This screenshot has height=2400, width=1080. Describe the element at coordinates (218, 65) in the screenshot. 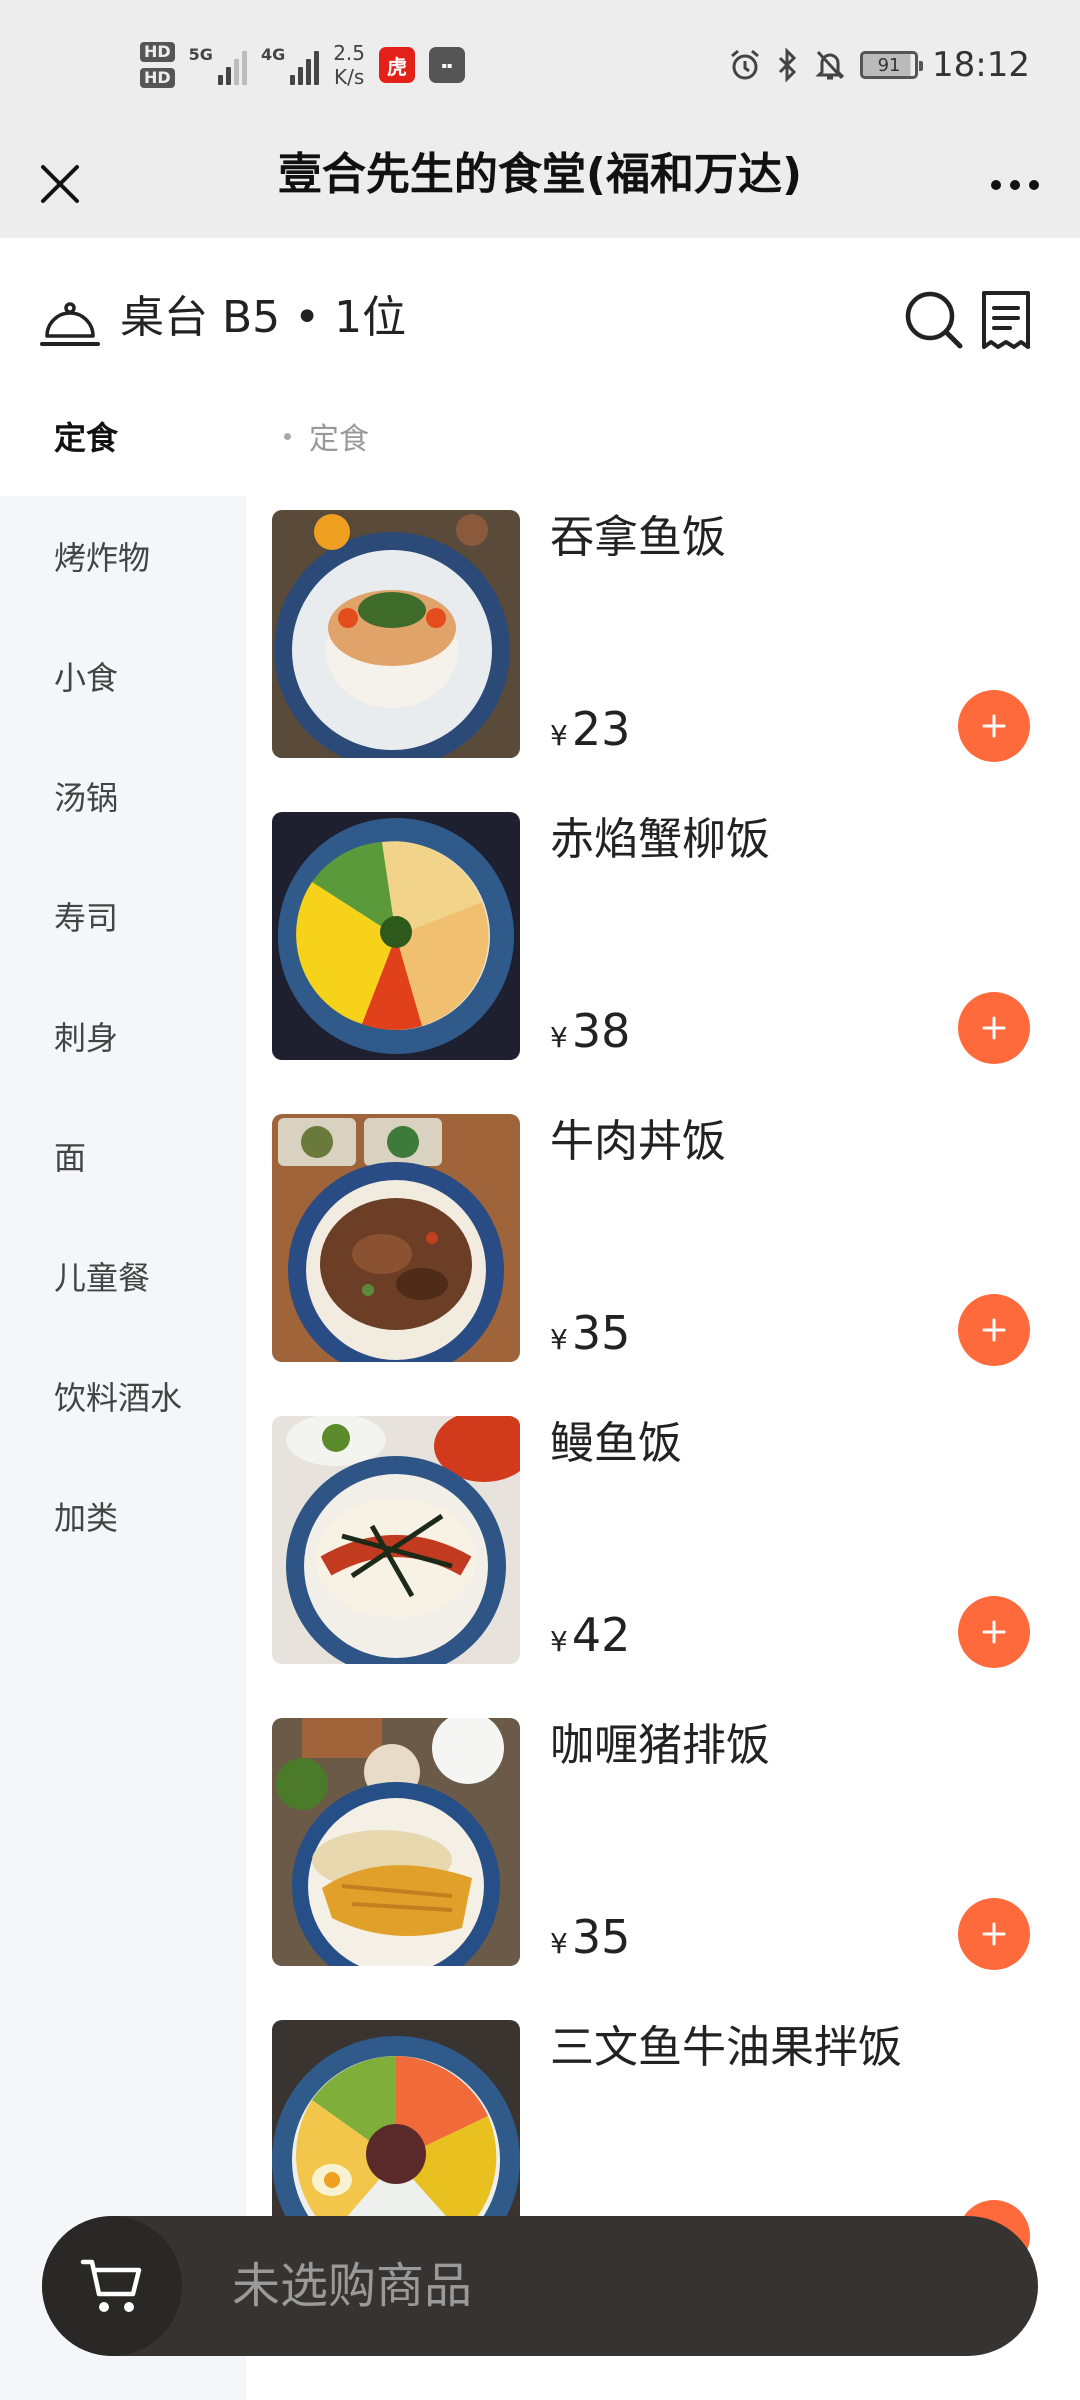

I see `signal-5g-icon: 5G` at that location.